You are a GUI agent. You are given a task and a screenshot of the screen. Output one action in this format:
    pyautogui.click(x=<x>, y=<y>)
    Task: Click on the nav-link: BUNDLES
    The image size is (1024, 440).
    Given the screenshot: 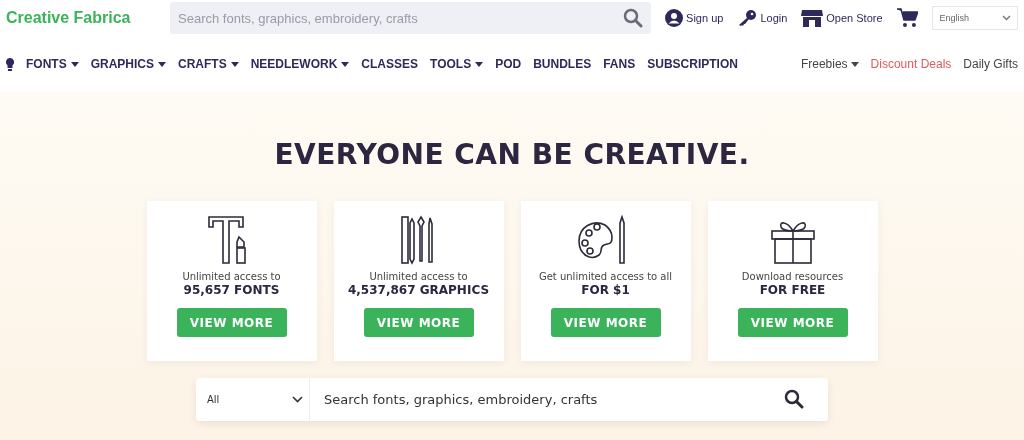 What is the action you would take?
    pyautogui.click(x=562, y=64)
    